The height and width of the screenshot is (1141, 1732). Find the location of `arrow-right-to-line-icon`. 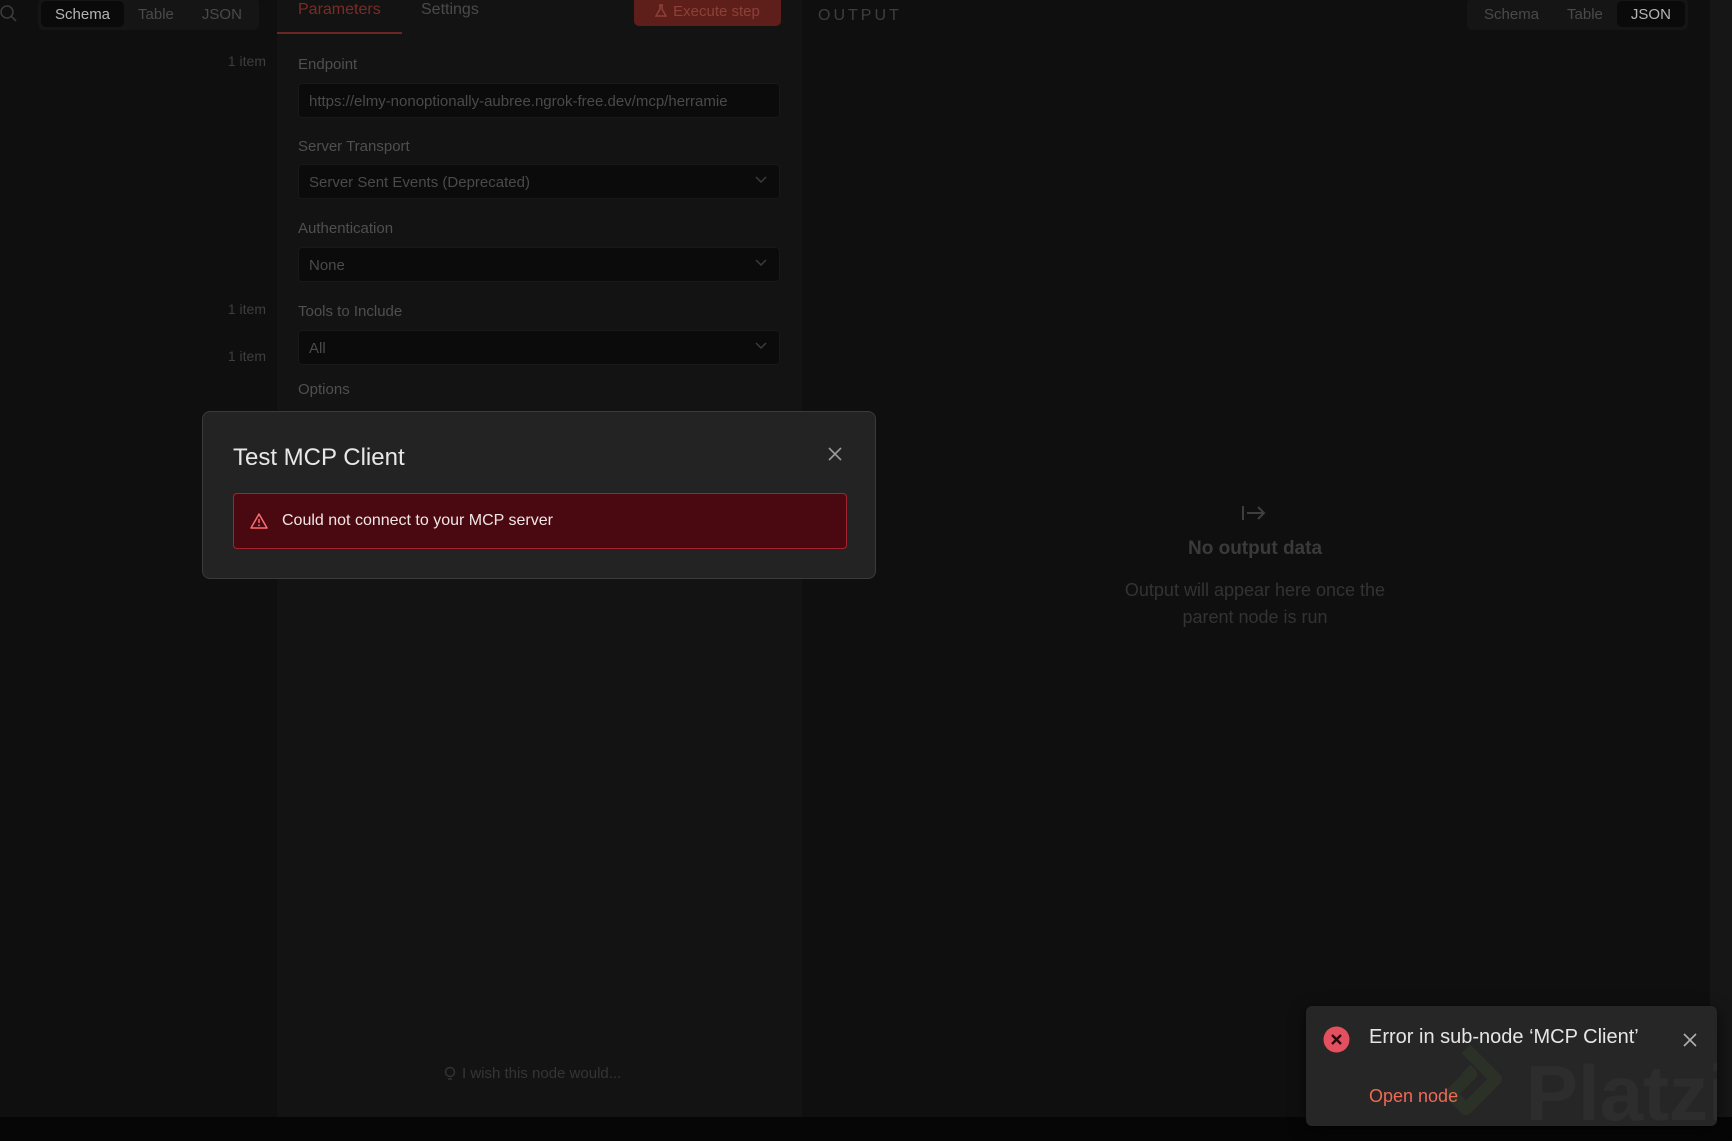

arrow-right-to-line-icon is located at coordinates (1254, 513).